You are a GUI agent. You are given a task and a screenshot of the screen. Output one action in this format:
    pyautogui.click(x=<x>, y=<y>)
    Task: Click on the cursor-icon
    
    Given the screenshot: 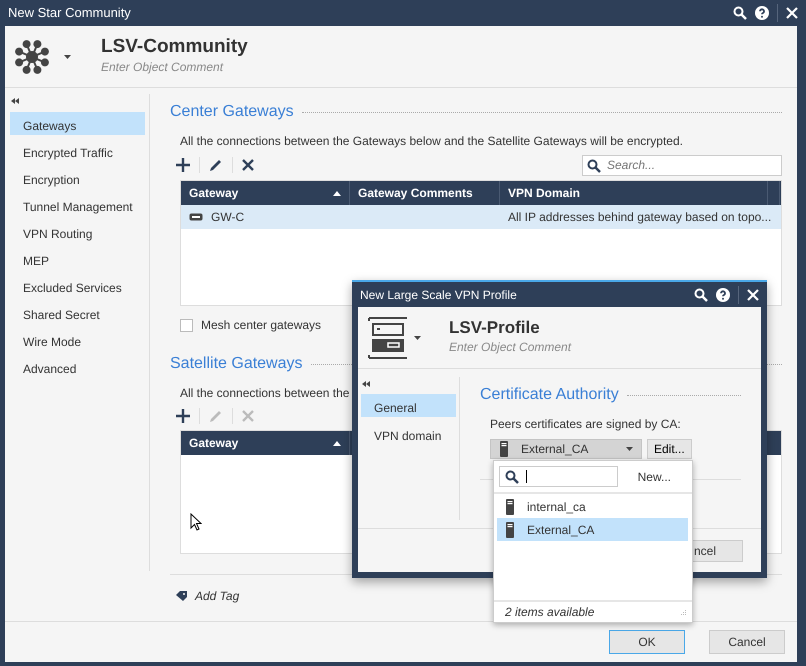 What is the action you would take?
    pyautogui.click(x=196, y=522)
    